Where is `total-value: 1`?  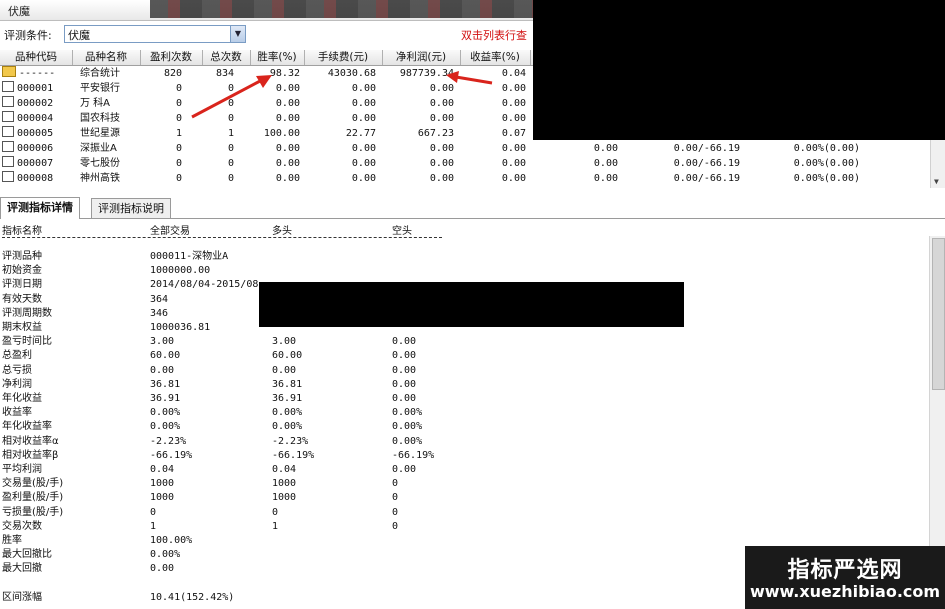
total-value: 1 is located at coordinates (230, 133).